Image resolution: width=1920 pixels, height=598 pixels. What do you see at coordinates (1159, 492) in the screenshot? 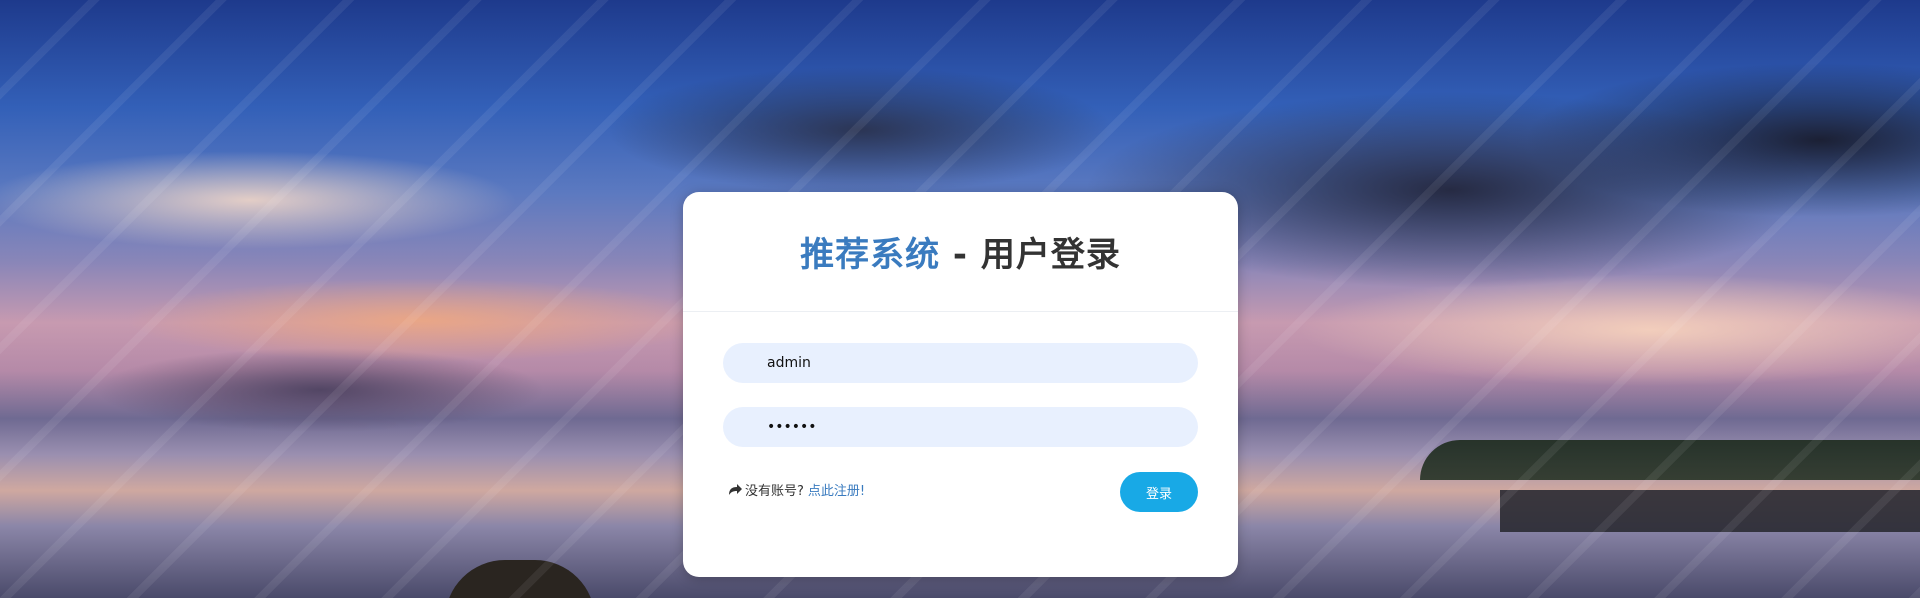
I see `login-button: 登录` at bounding box center [1159, 492].